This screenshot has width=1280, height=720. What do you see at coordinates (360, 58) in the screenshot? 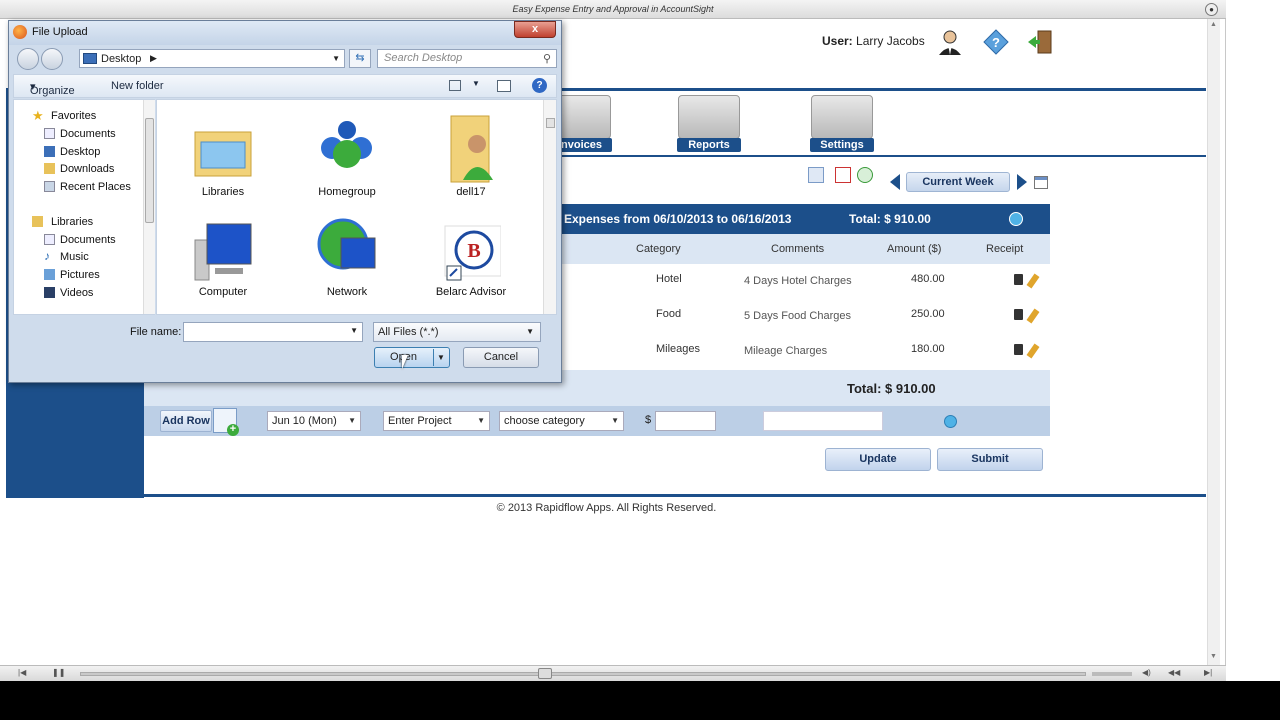
I see `refresh-icon: ⇆` at bounding box center [360, 58].